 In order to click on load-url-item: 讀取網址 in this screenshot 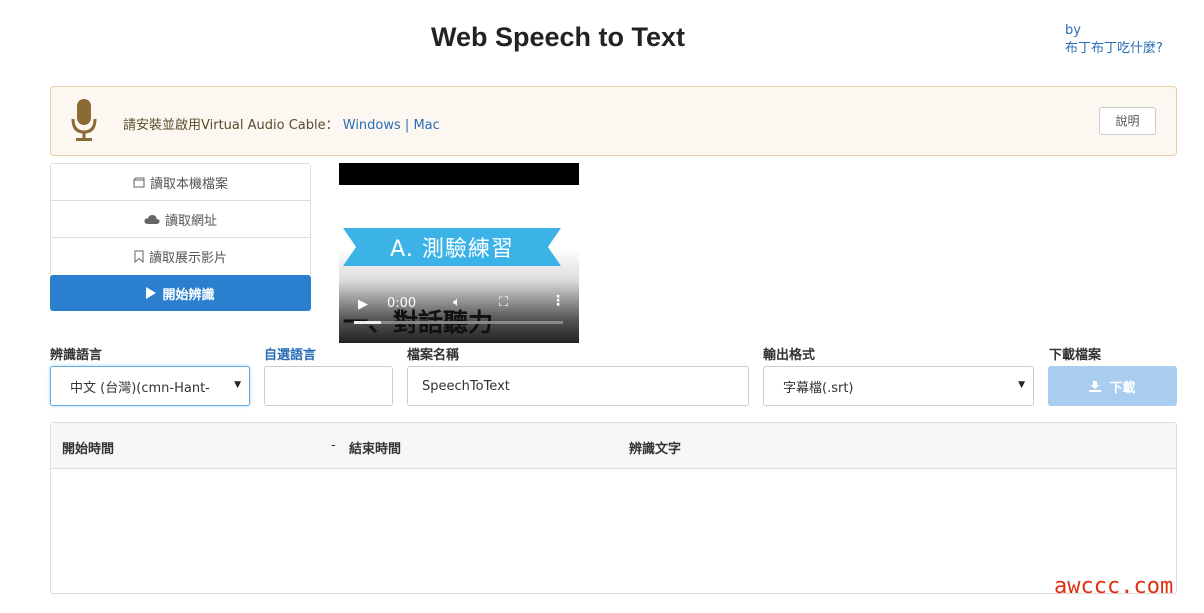, I will do `click(180, 219)`.